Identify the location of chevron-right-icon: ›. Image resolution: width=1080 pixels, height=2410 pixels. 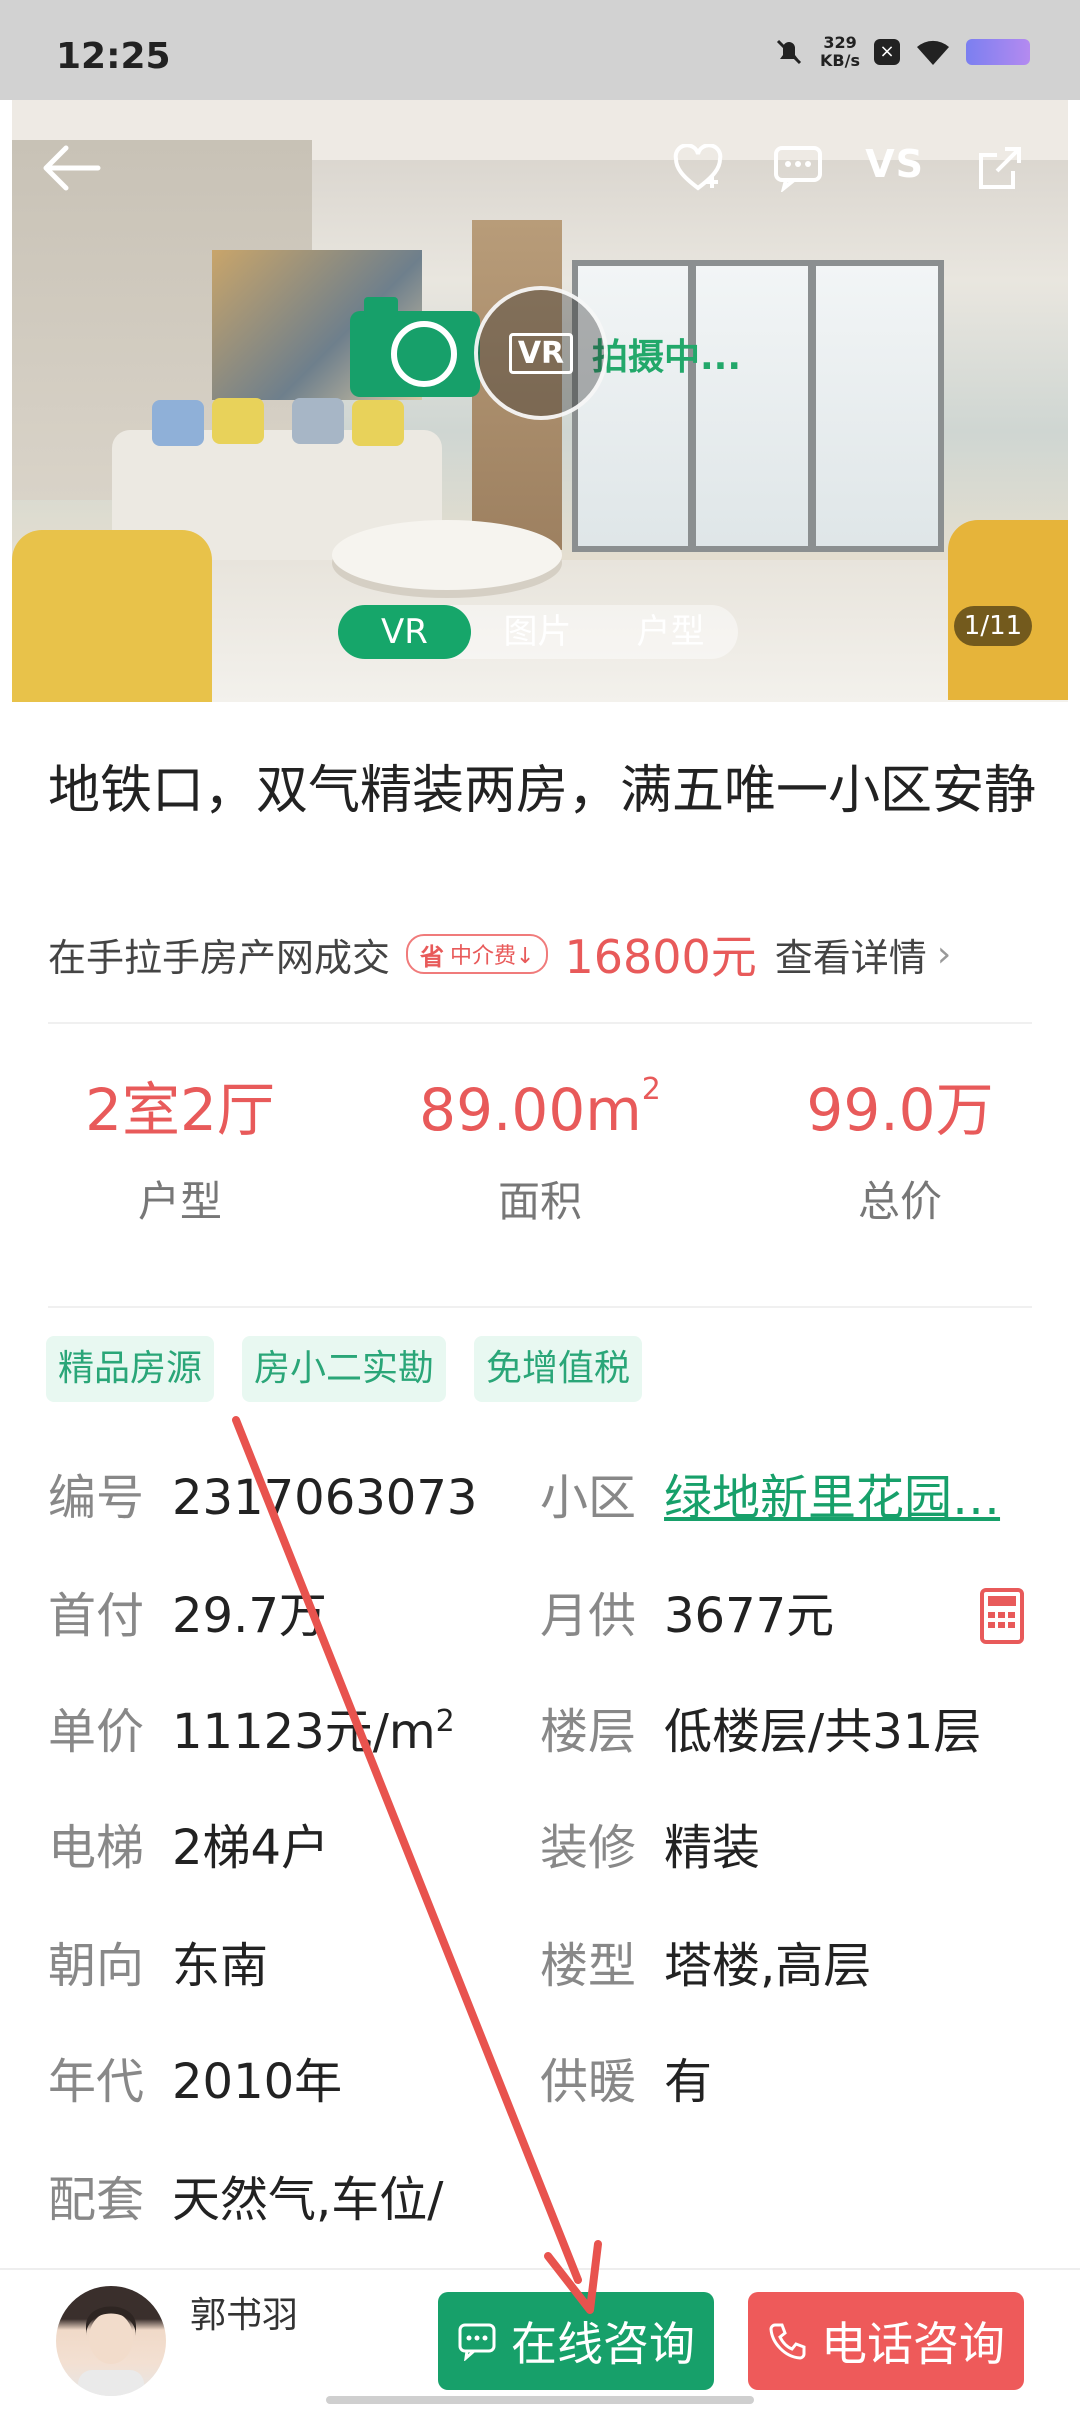
(944, 954).